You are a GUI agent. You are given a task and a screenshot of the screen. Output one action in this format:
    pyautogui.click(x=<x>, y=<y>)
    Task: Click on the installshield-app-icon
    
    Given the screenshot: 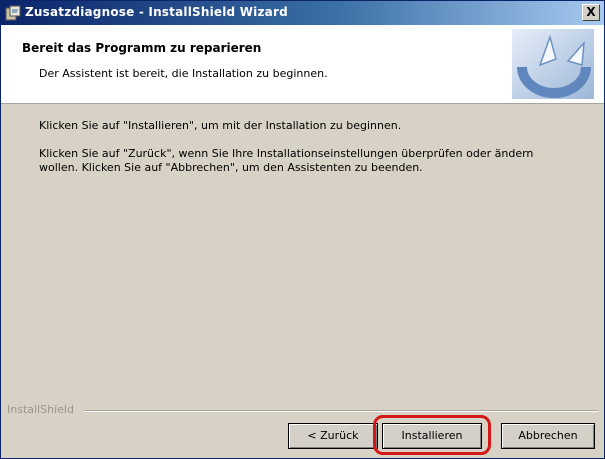 What is the action you would take?
    pyautogui.click(x=13, y=13)
    